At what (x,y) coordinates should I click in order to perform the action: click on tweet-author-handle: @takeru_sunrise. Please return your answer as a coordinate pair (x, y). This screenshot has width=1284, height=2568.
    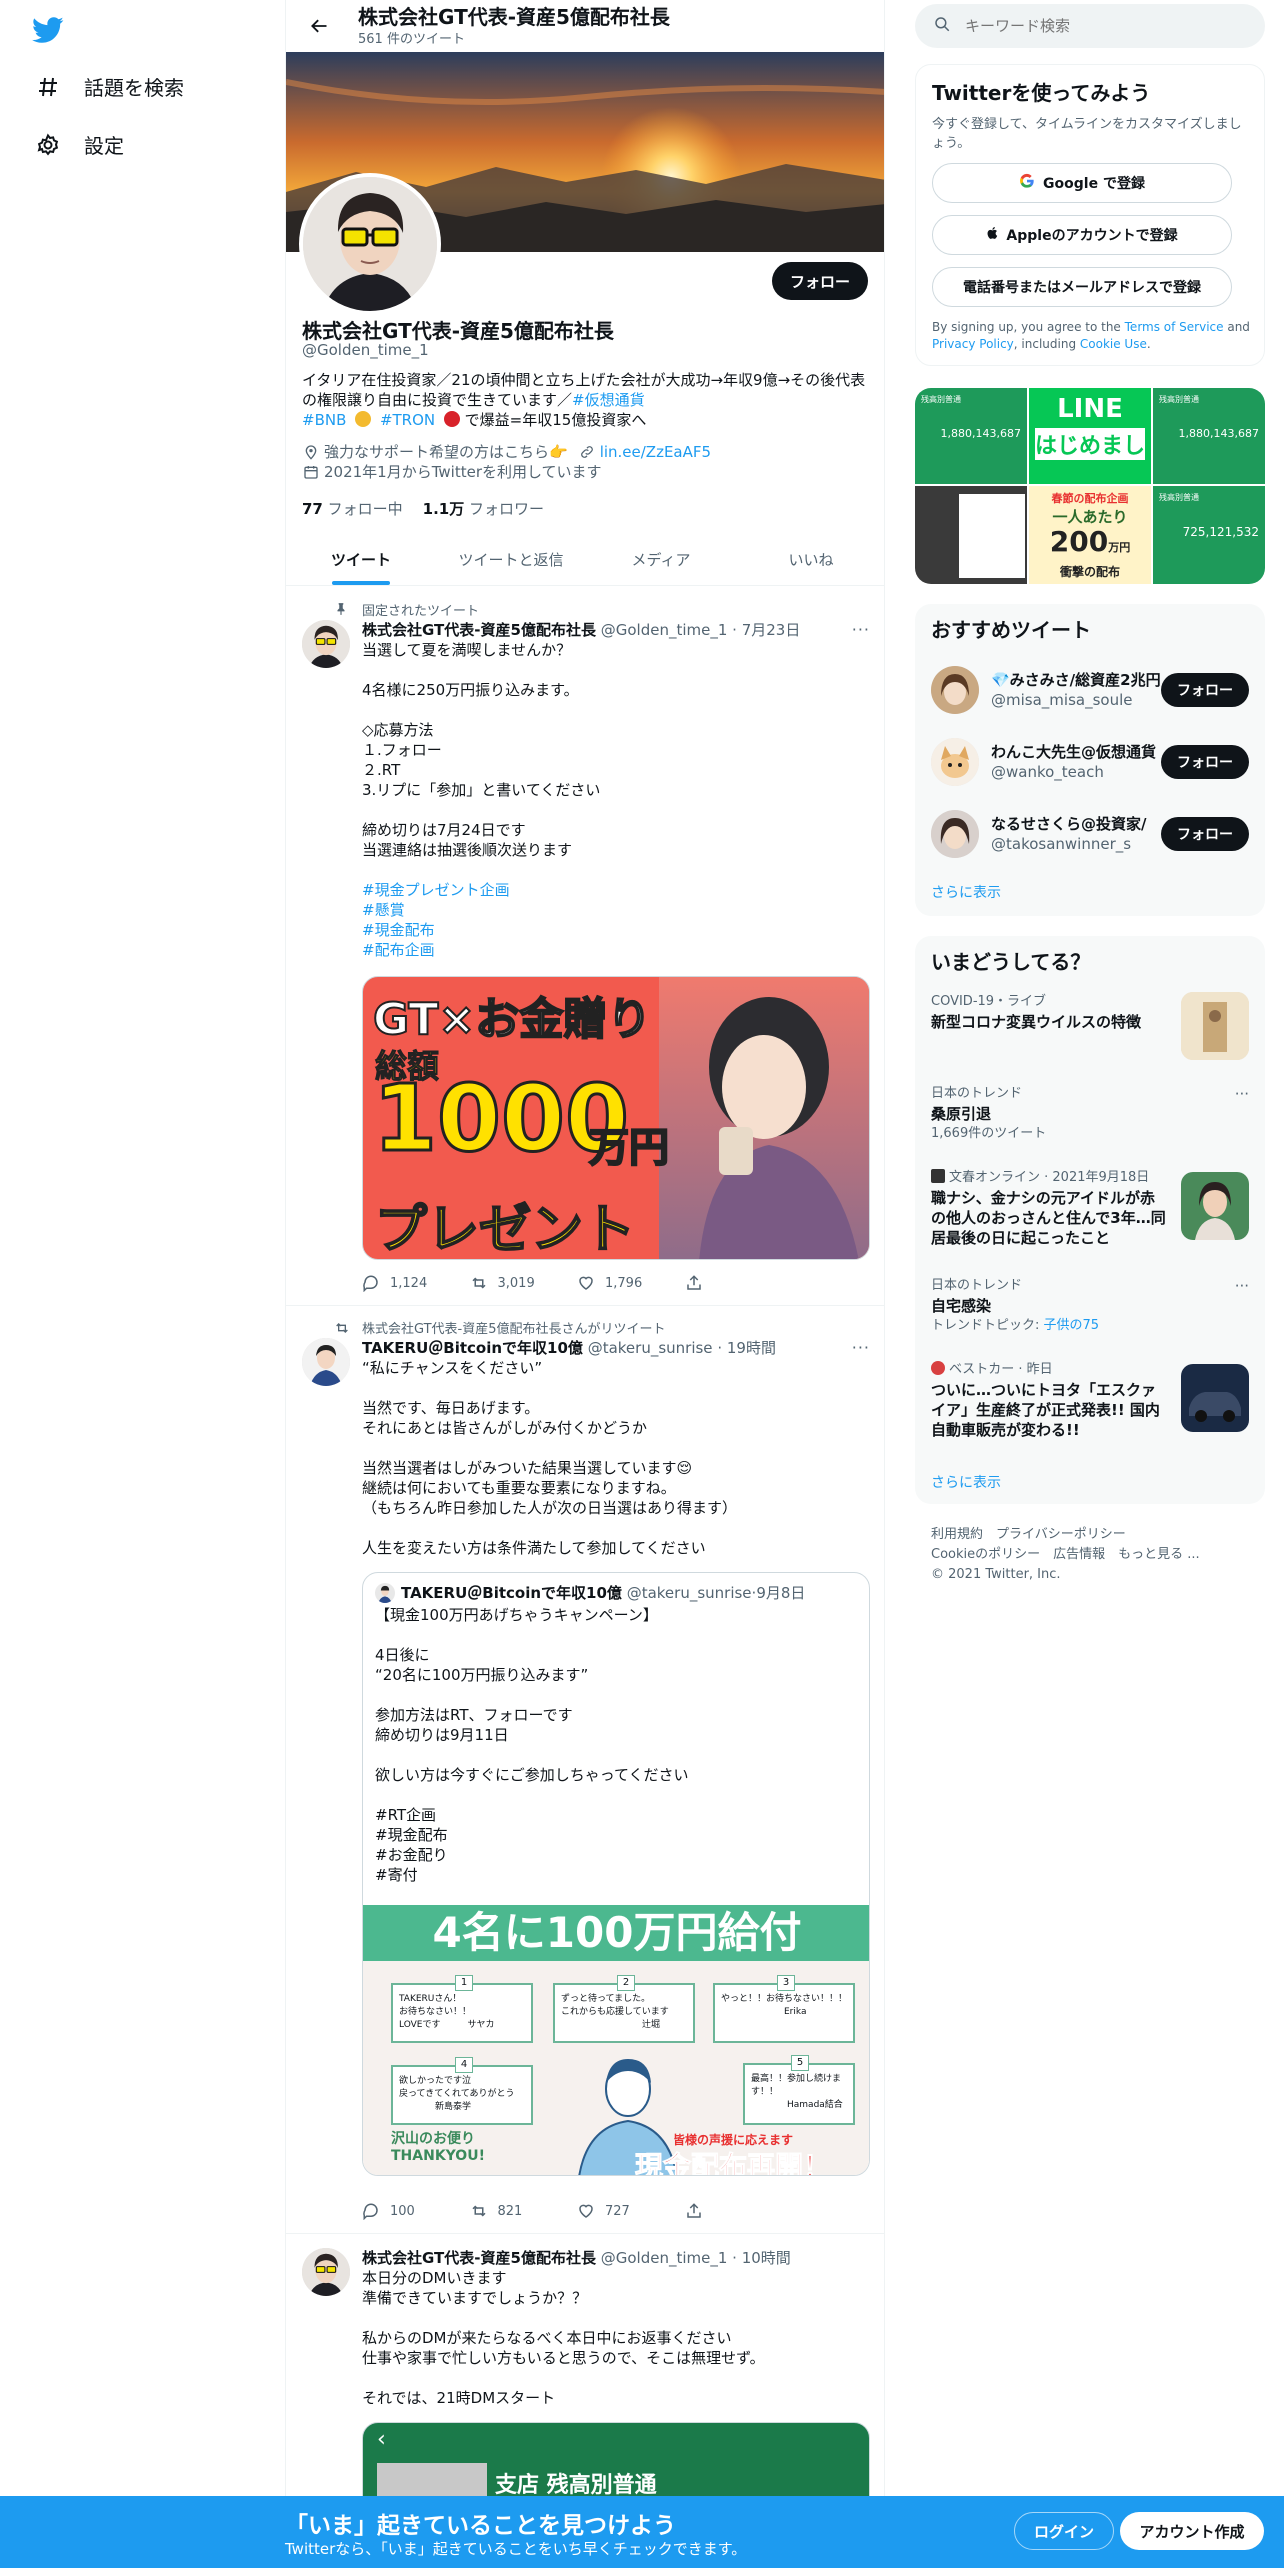
    Looking at the image, I should click on (650, 1348).